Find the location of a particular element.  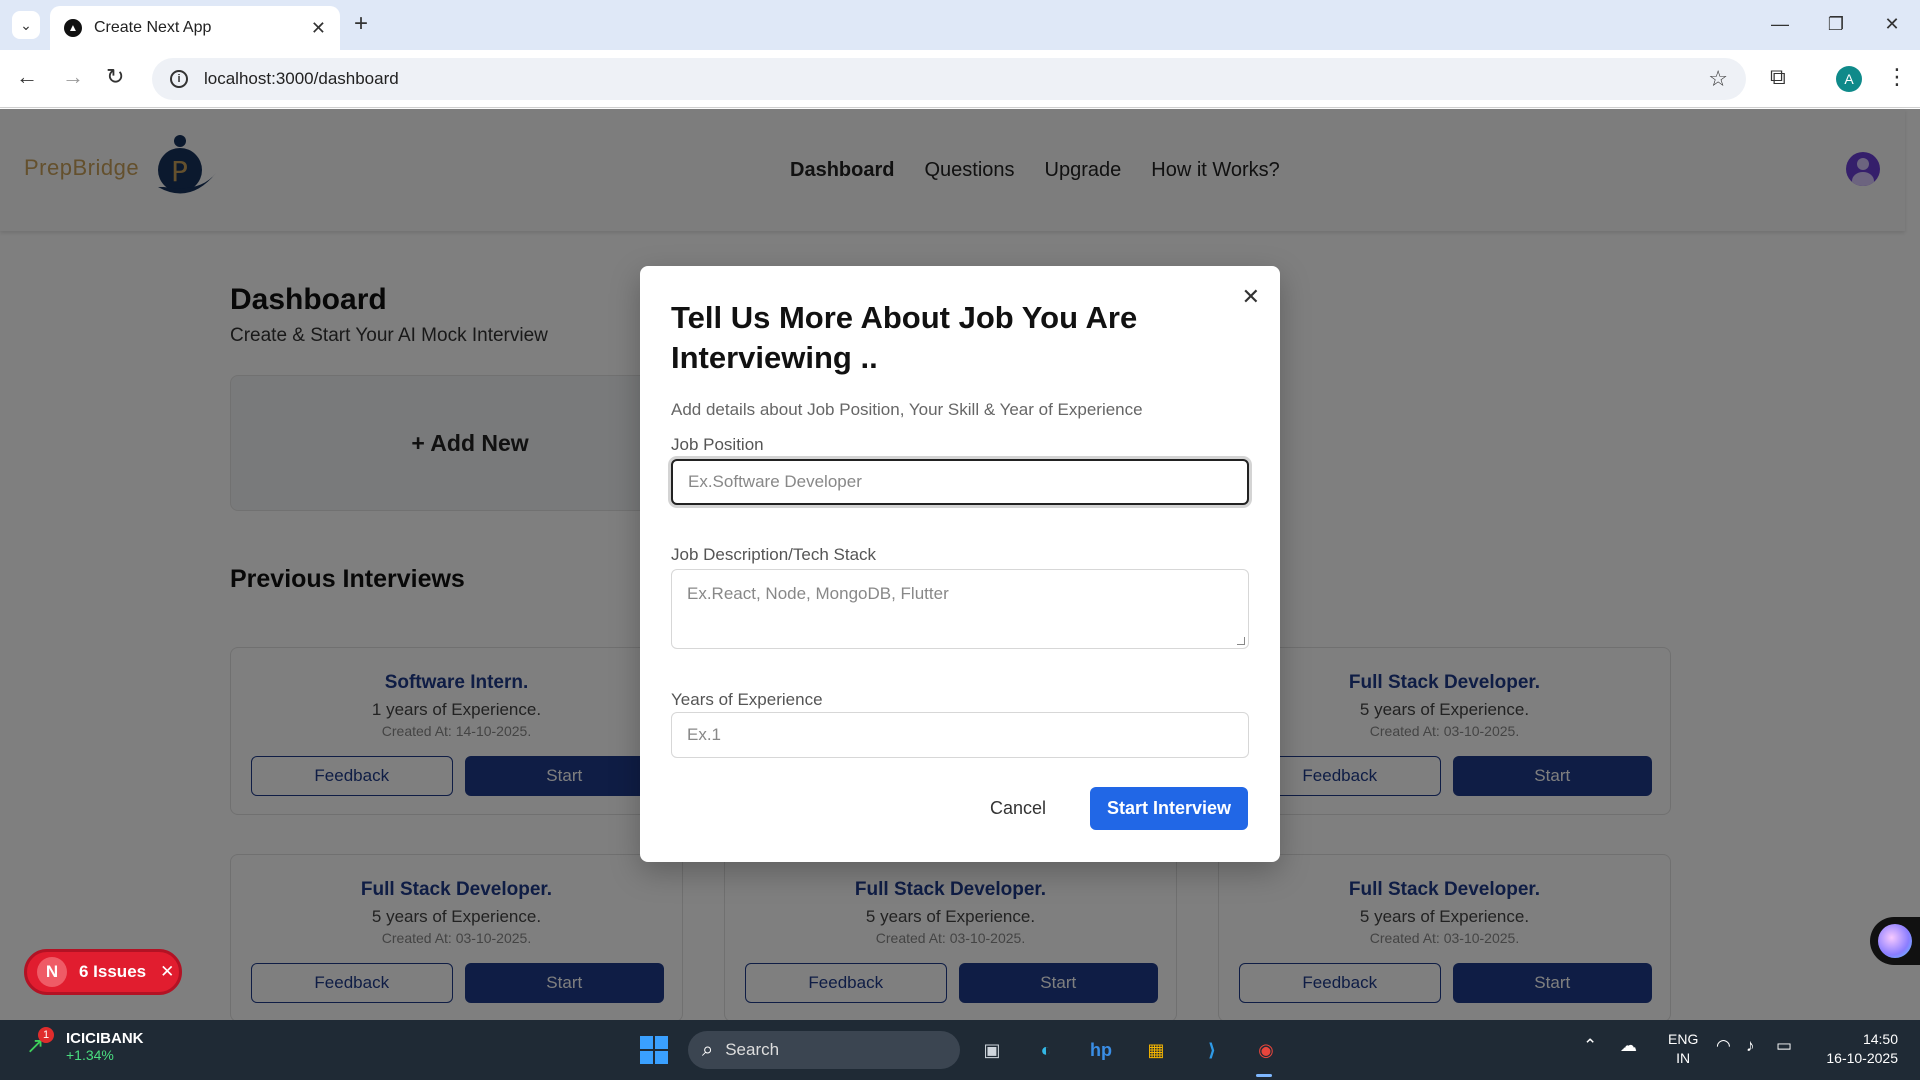

dev-issues-badge: N 6 Issues ✕ is located at coordinates (103, 972).